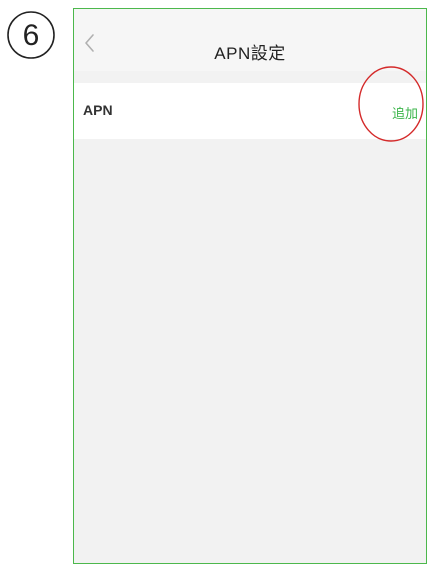  What do you see at coordinates (250, 111) in the screenshot?
I see `apn-list-row: APN 追加` at bounding box center [250, 111].